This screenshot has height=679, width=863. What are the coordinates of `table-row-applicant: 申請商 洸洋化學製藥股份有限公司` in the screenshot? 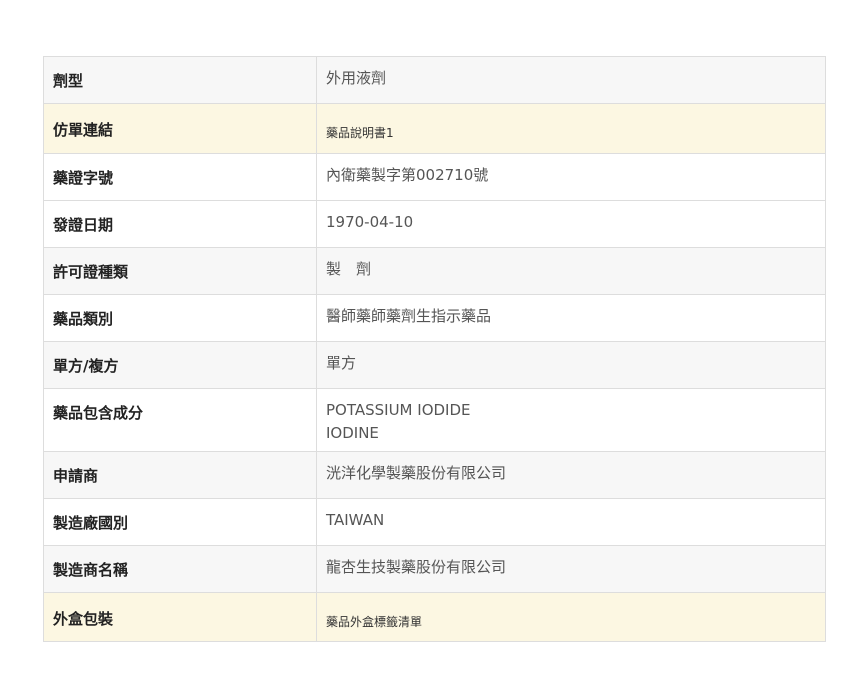 It's located at (434, 475).